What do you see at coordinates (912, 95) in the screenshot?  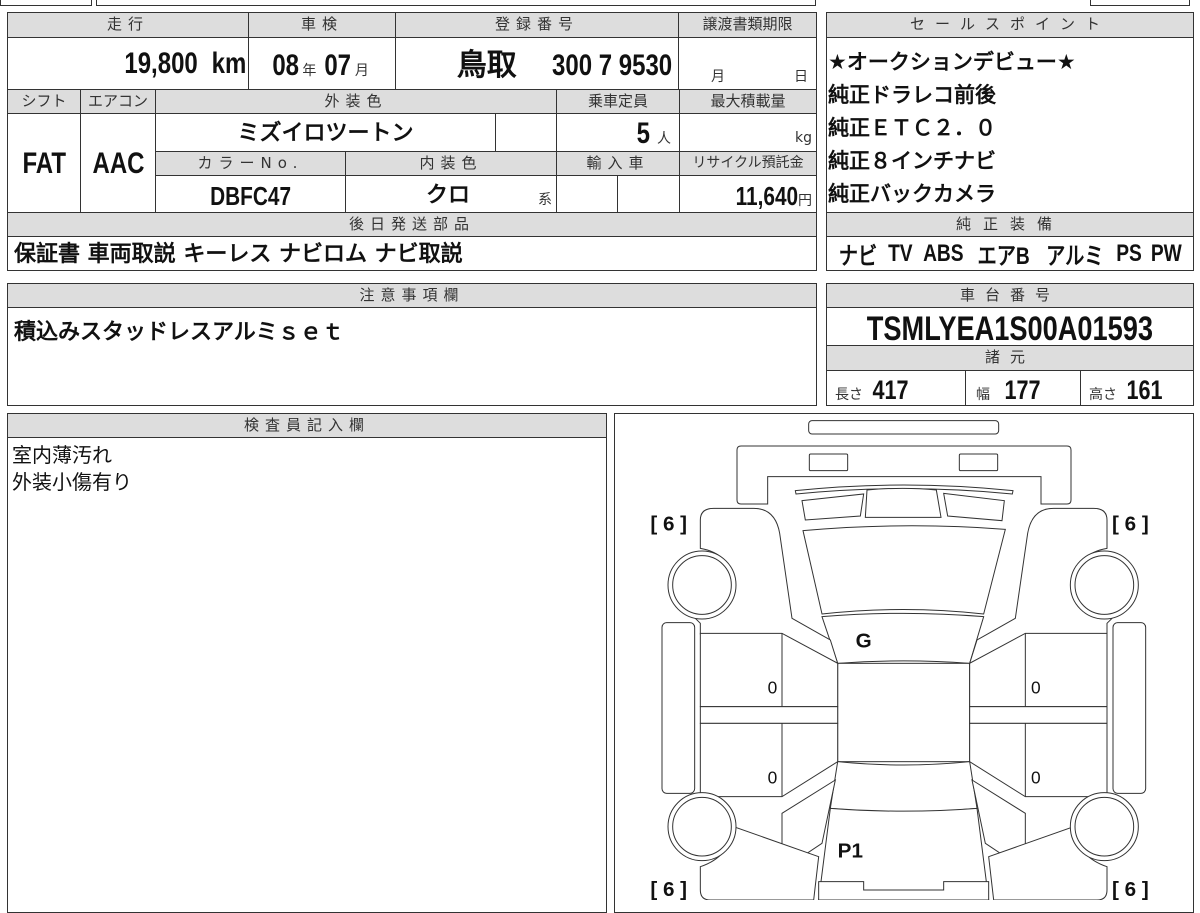 I see `sales-point: 純正ドラレコ前後` at bounding box center [912, 95].